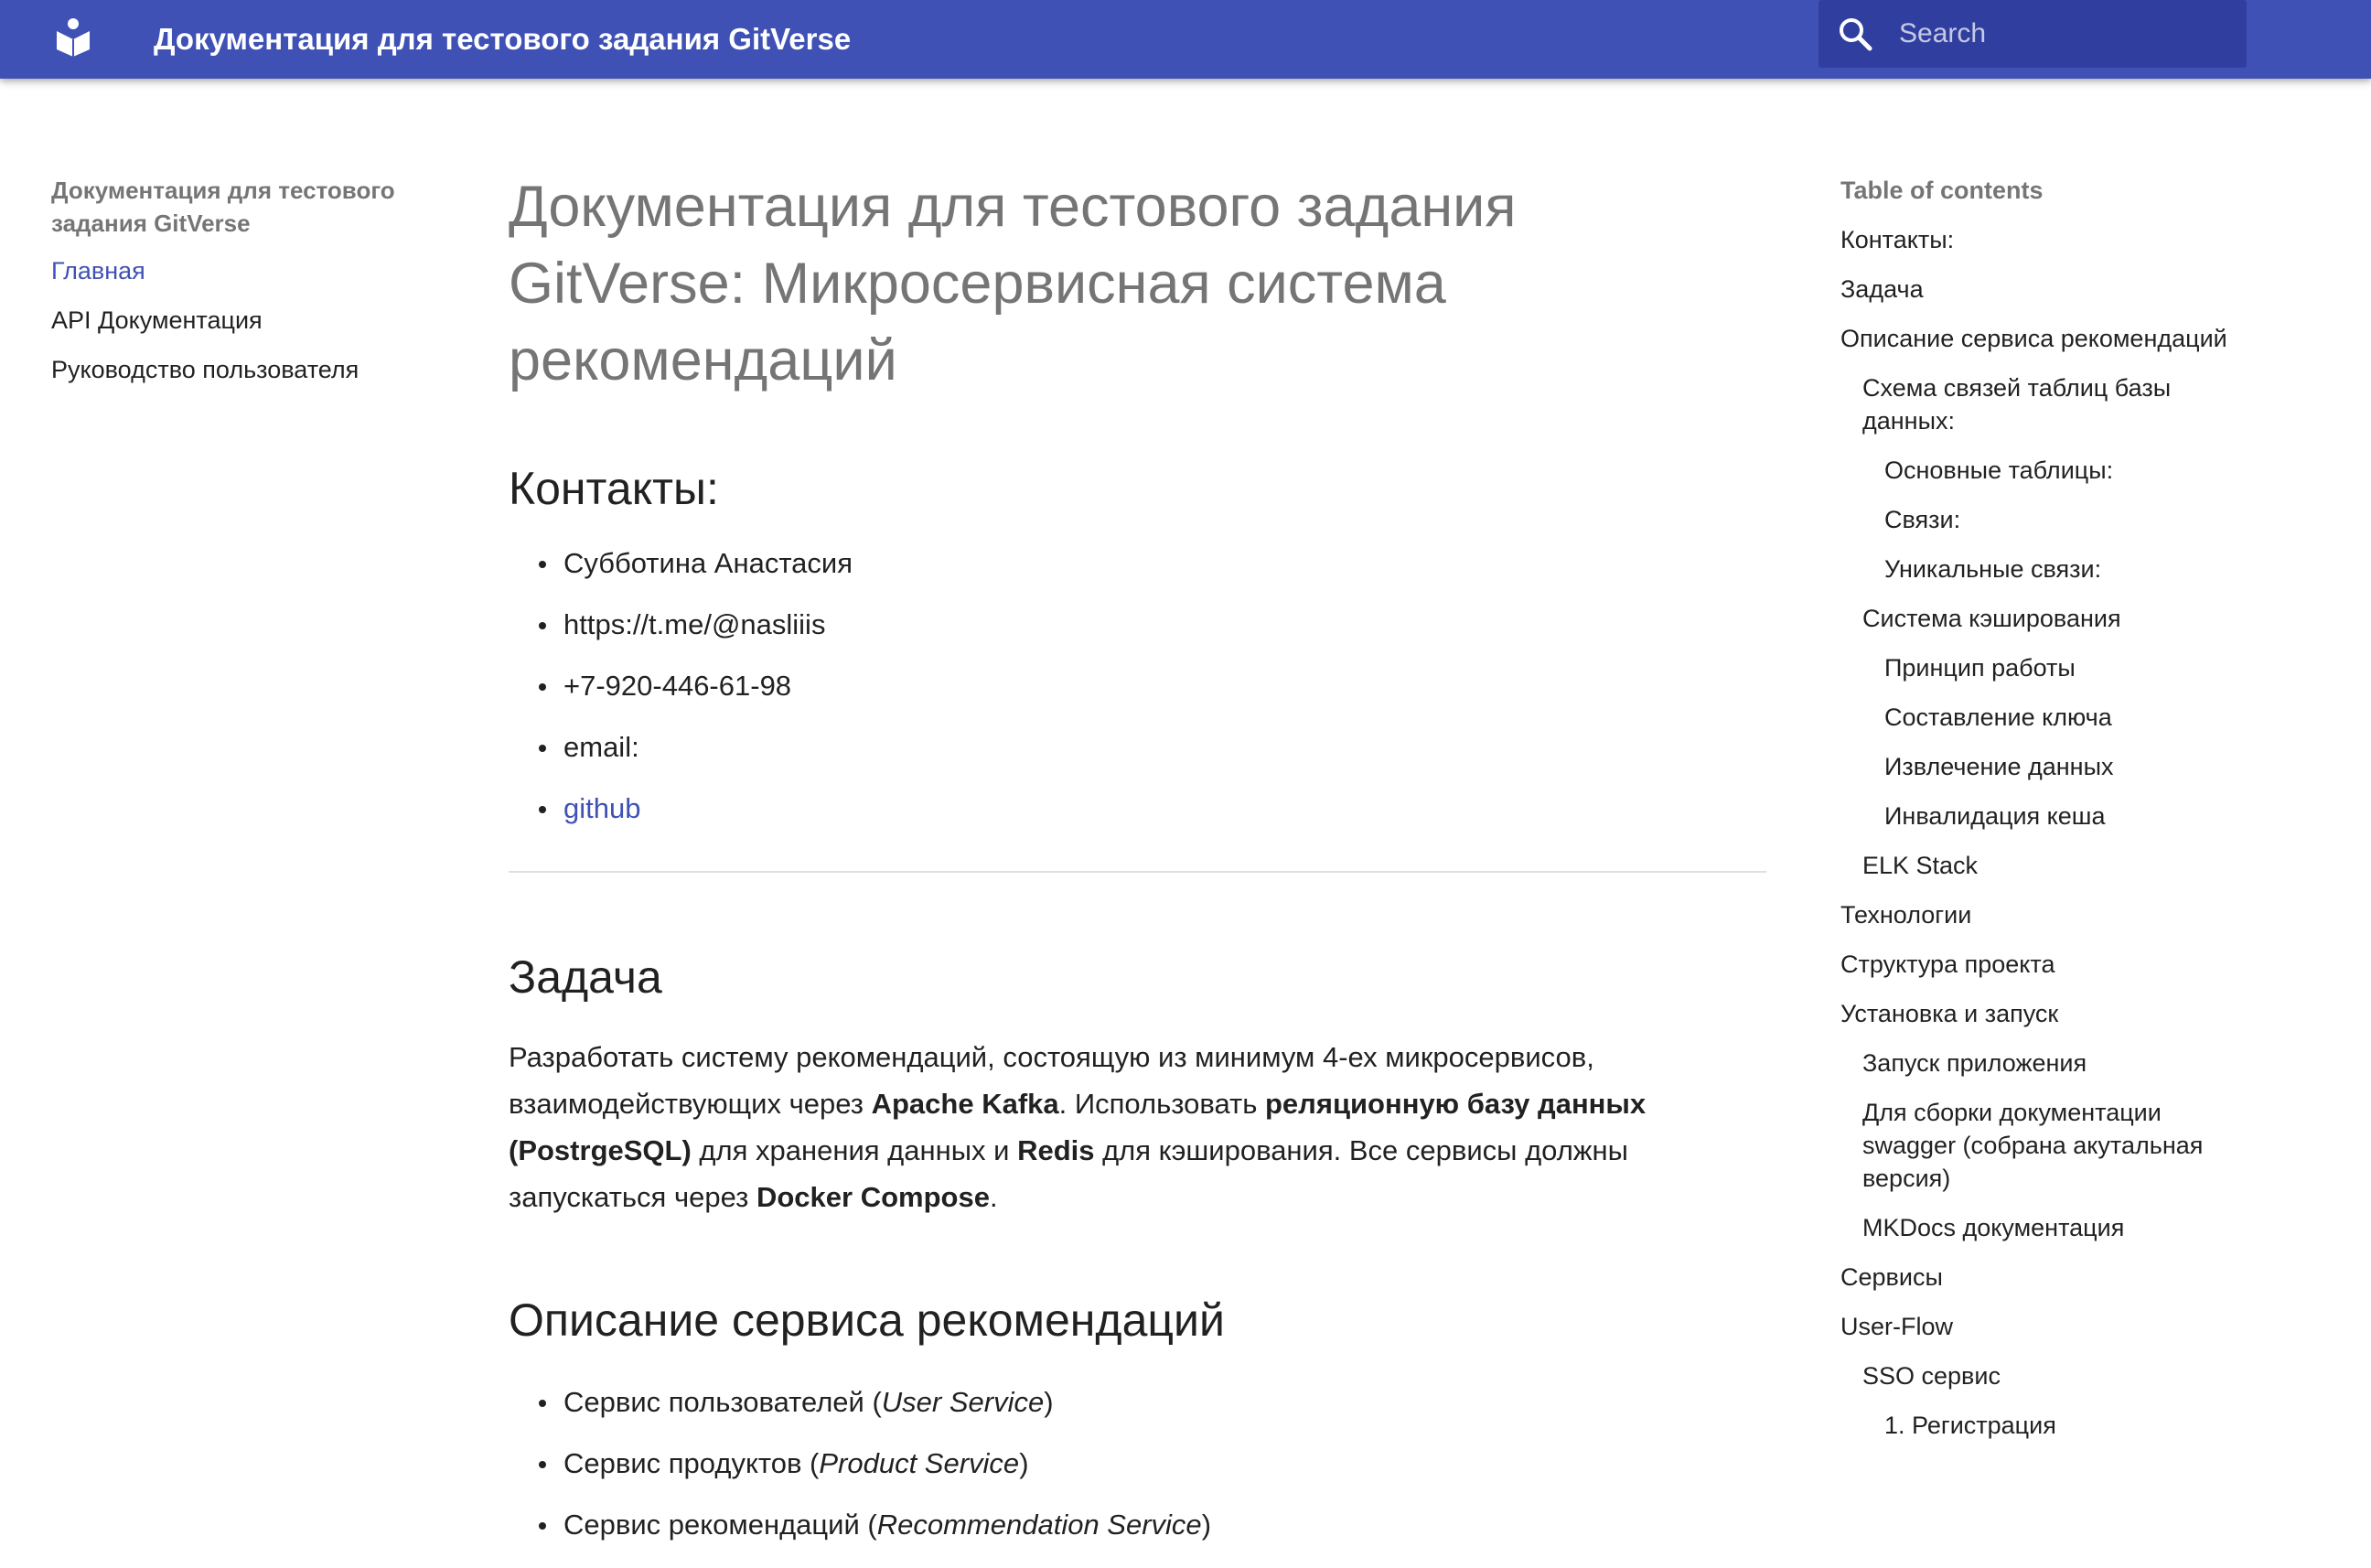  I want to click on contacts-heading: Контакты:, so click(614, 488).